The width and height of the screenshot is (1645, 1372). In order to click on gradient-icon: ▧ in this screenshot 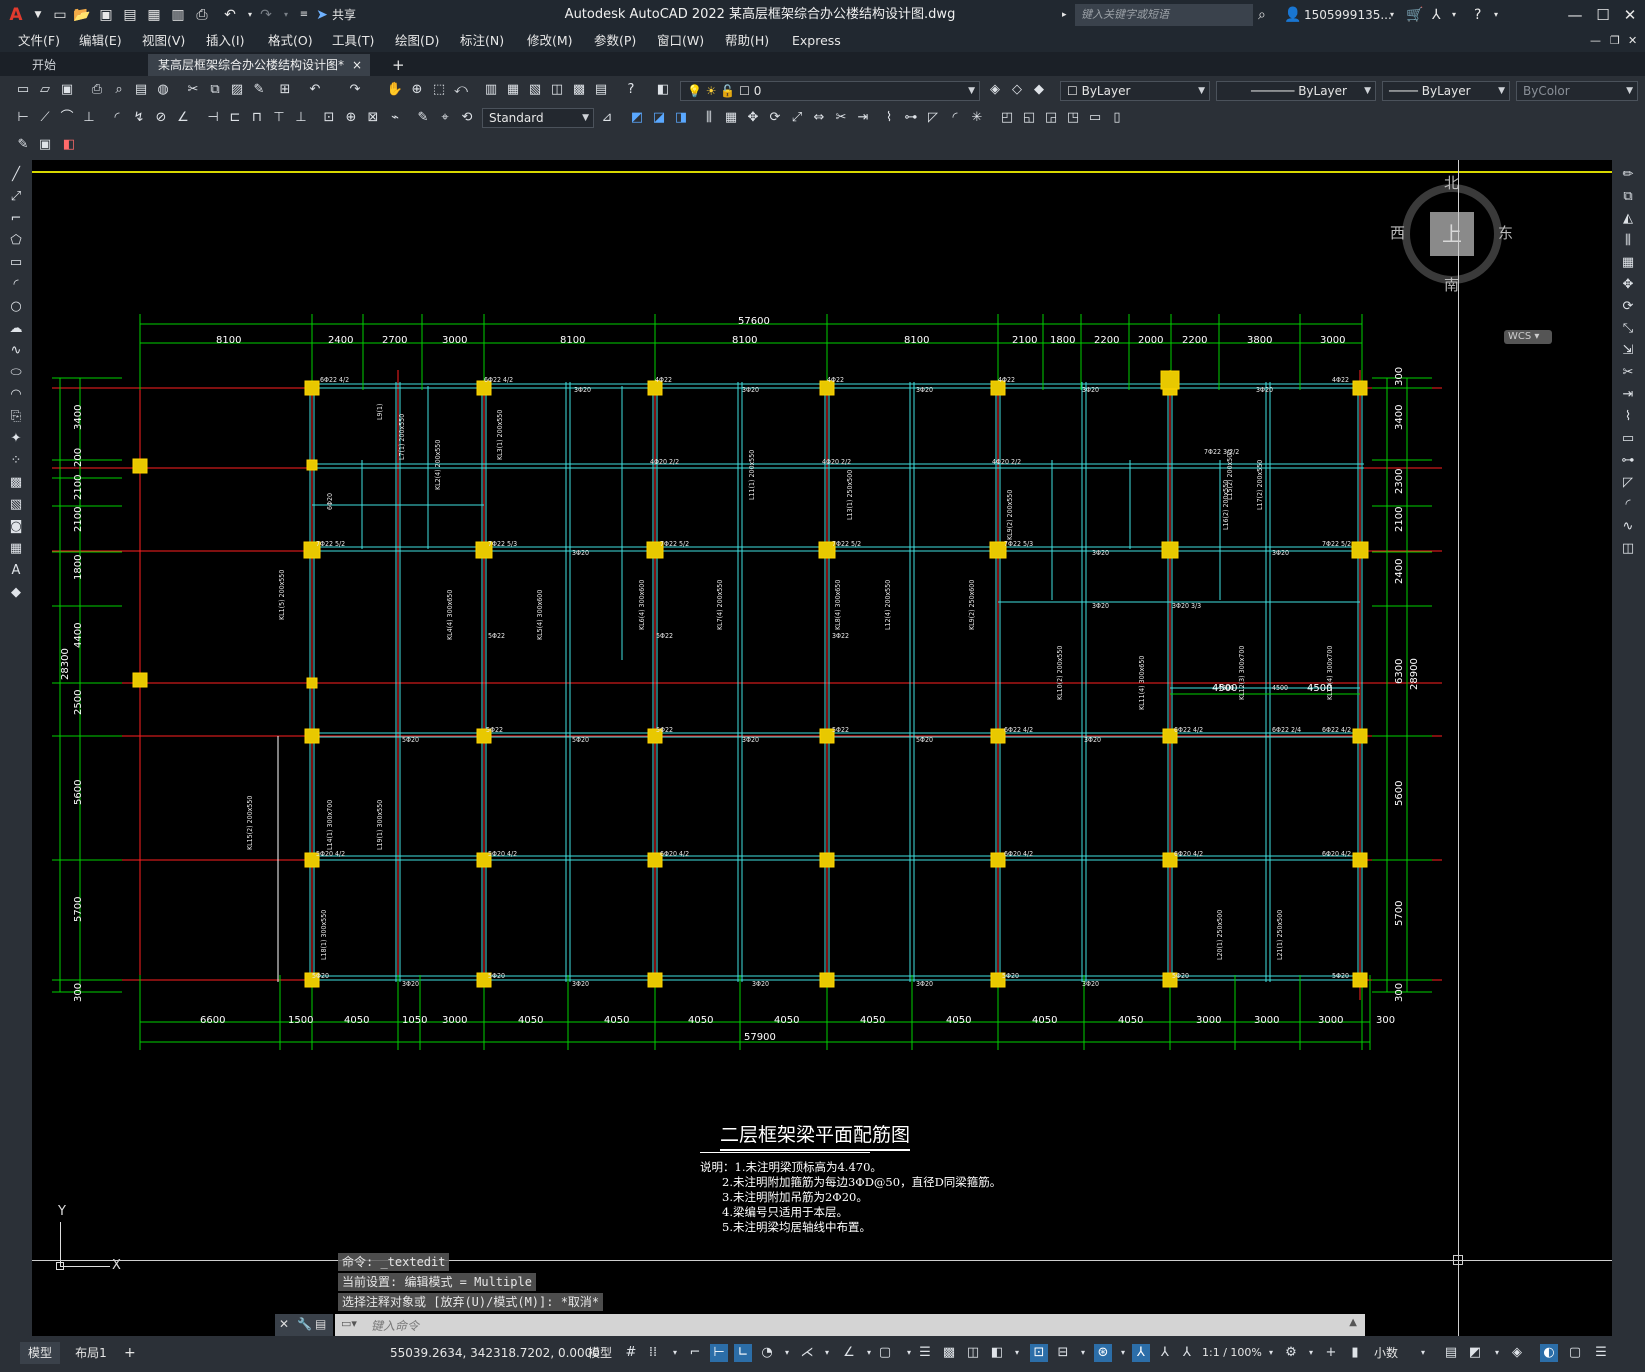, I will do `click(16, 505)`.